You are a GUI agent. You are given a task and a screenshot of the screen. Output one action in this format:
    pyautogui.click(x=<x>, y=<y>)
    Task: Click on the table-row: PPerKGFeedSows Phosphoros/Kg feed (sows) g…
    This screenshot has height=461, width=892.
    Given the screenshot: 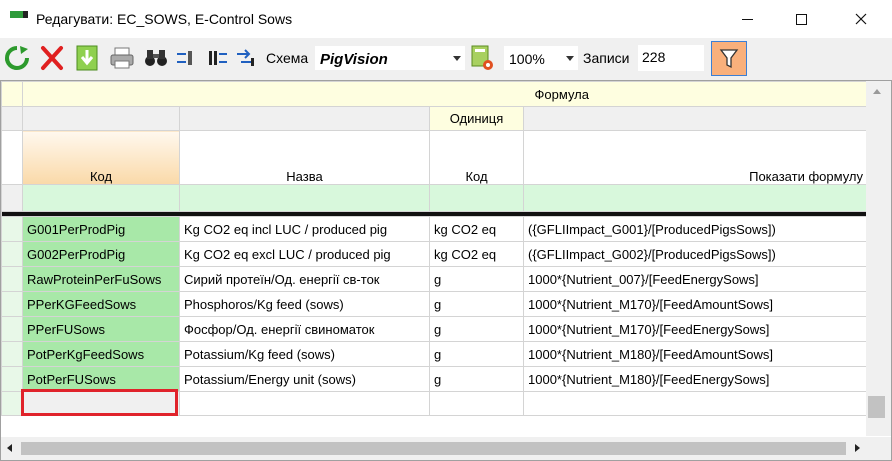 What is the action you would take?
    pyautogui.click(x=434, y=304)
    